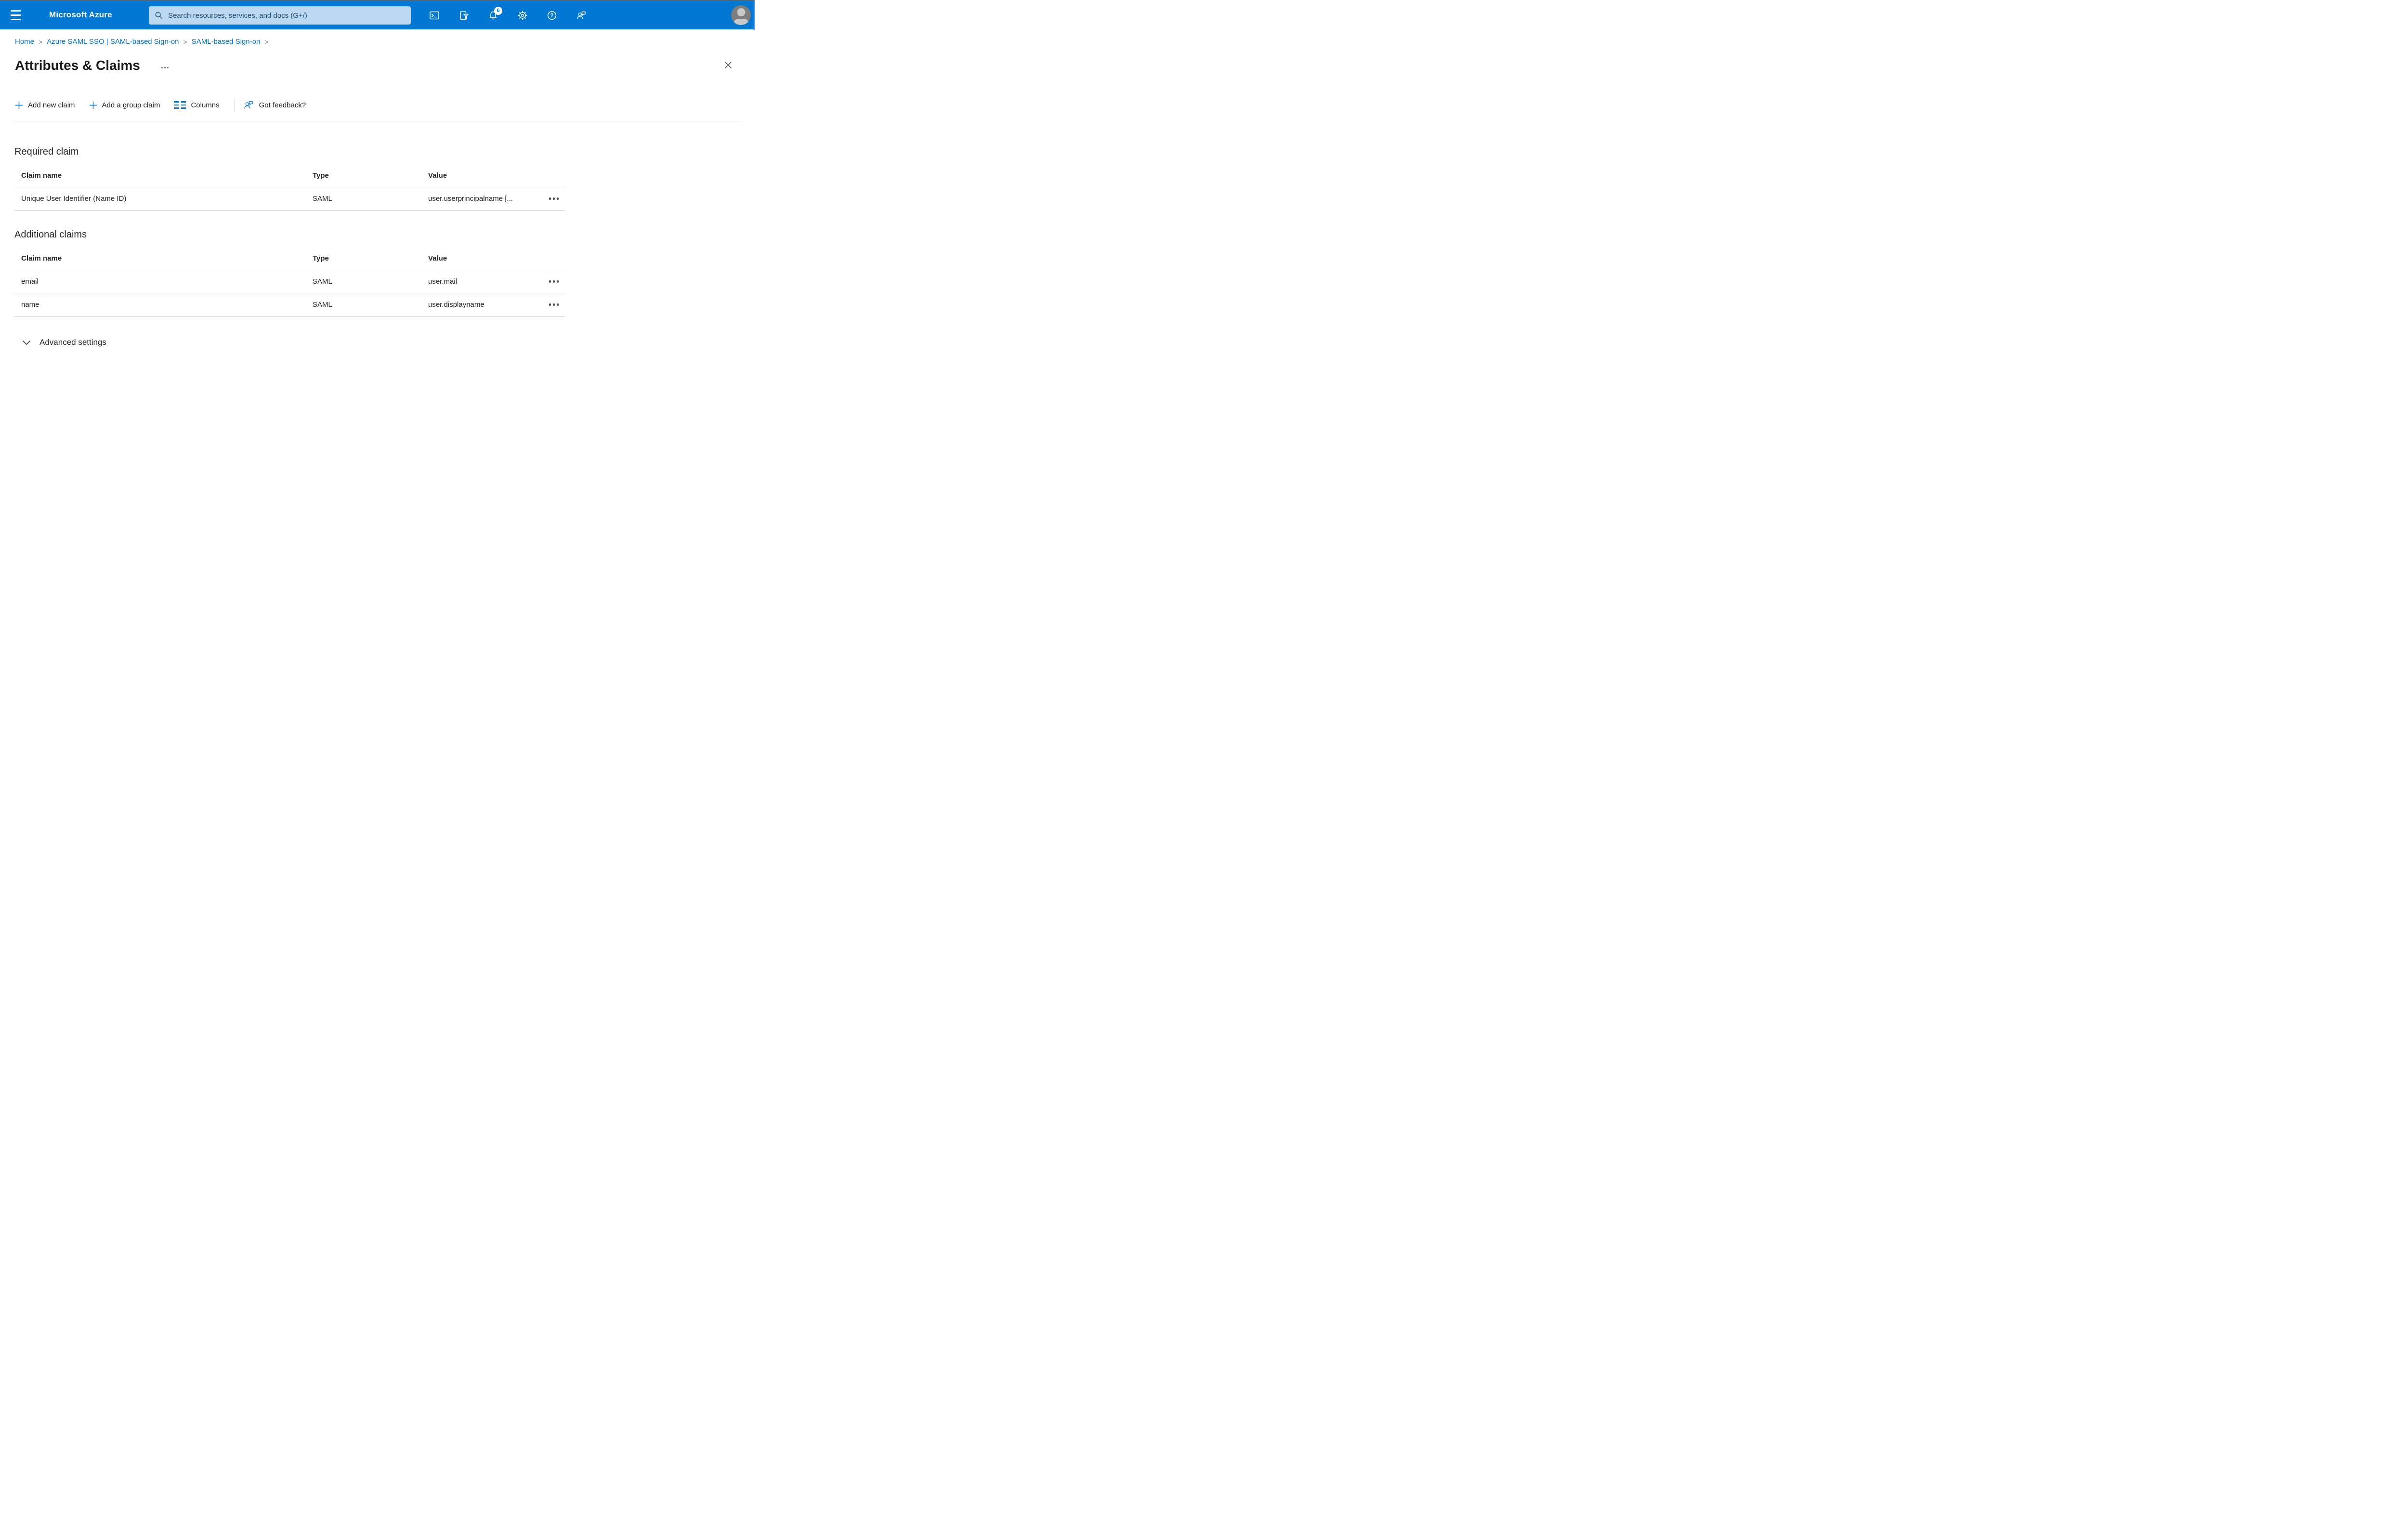 The height and width of the screenshot is (1523, 2408). Describe the element at coordinates (434, 15) in the screenshot. I see `cloud-shell-icon` at that location.